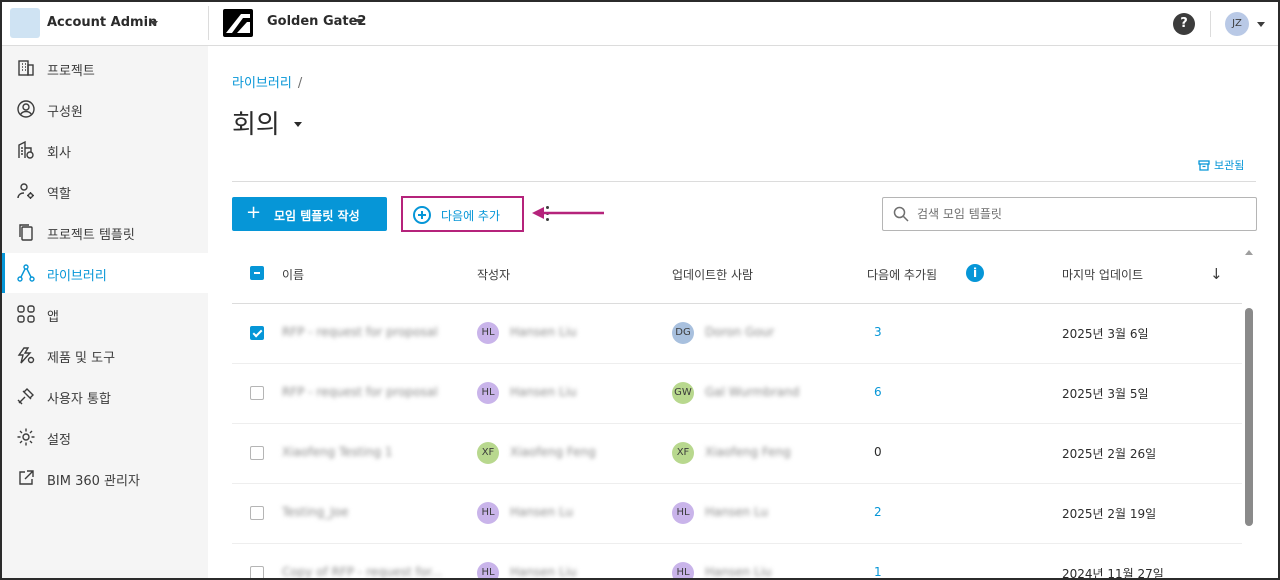 The image size is (1280, 580). Describe the element at coordinates (337, 452) in the screenshot. I see `template-name: Xiaofeng Testing 1` at that location.